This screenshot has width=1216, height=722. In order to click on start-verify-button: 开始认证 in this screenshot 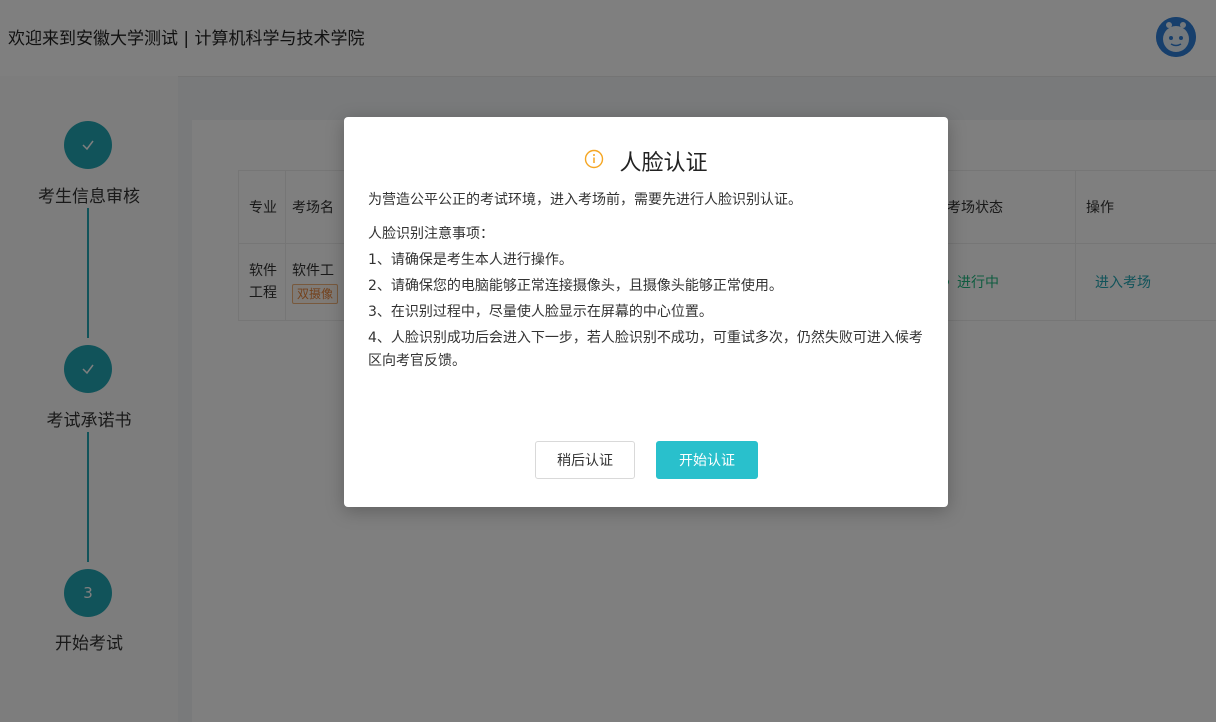, I will do `click(707, 460)`.